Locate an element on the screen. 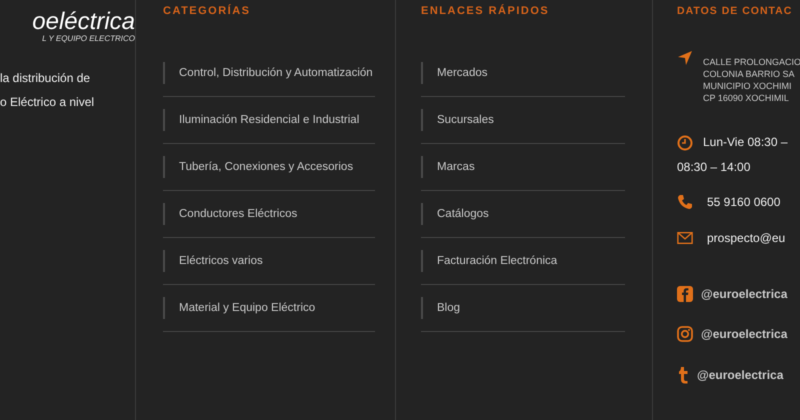 Image resolution: width=800 pixels, height=420 pixels. section-heading: CATEGORÍAS is located at coordinates (207, 11).